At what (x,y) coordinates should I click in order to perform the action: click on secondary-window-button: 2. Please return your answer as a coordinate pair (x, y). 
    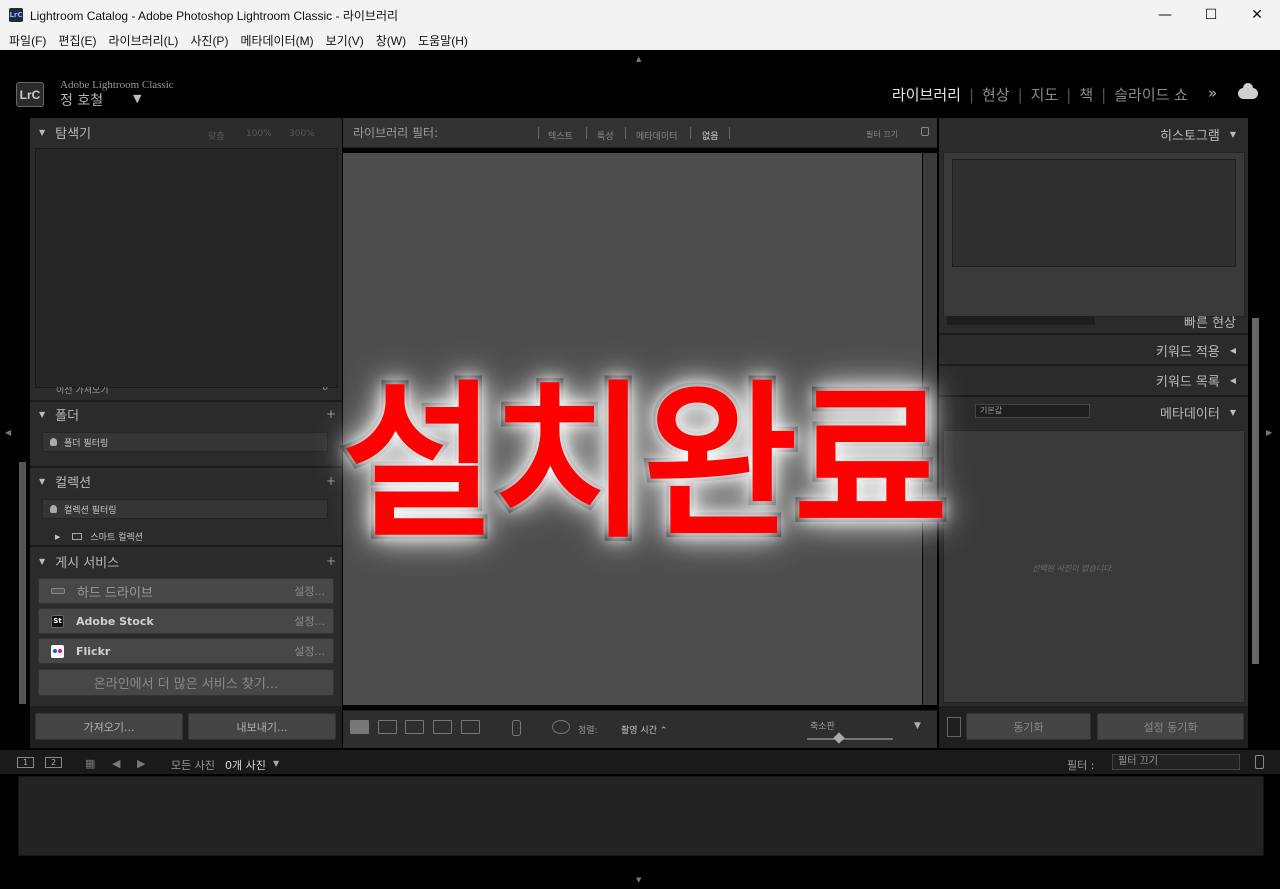
    Looking at the image, I should click on (53, 762).